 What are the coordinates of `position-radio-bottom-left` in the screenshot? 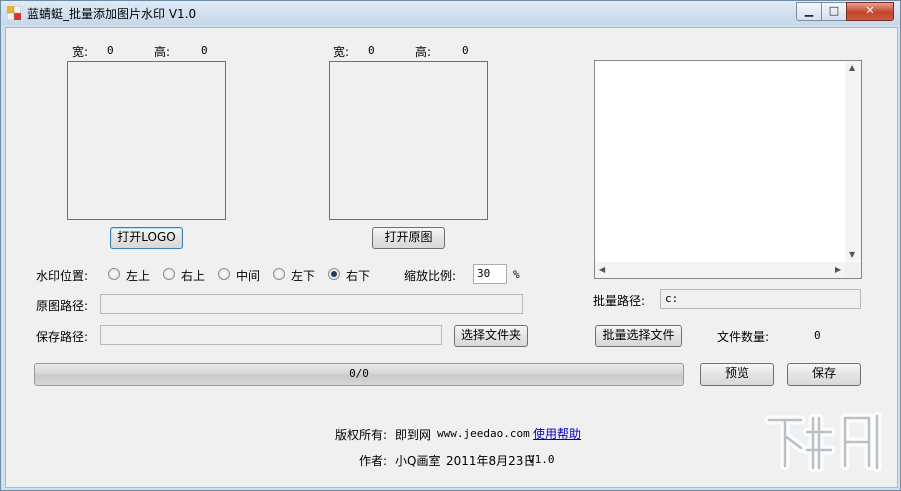 It's located at (279, 274).